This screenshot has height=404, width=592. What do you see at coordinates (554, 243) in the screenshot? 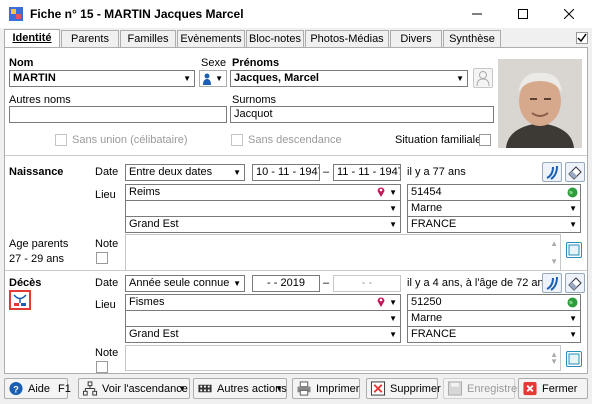
I see `scroll-up-icon: ▲` at bounding box center [554, 243].